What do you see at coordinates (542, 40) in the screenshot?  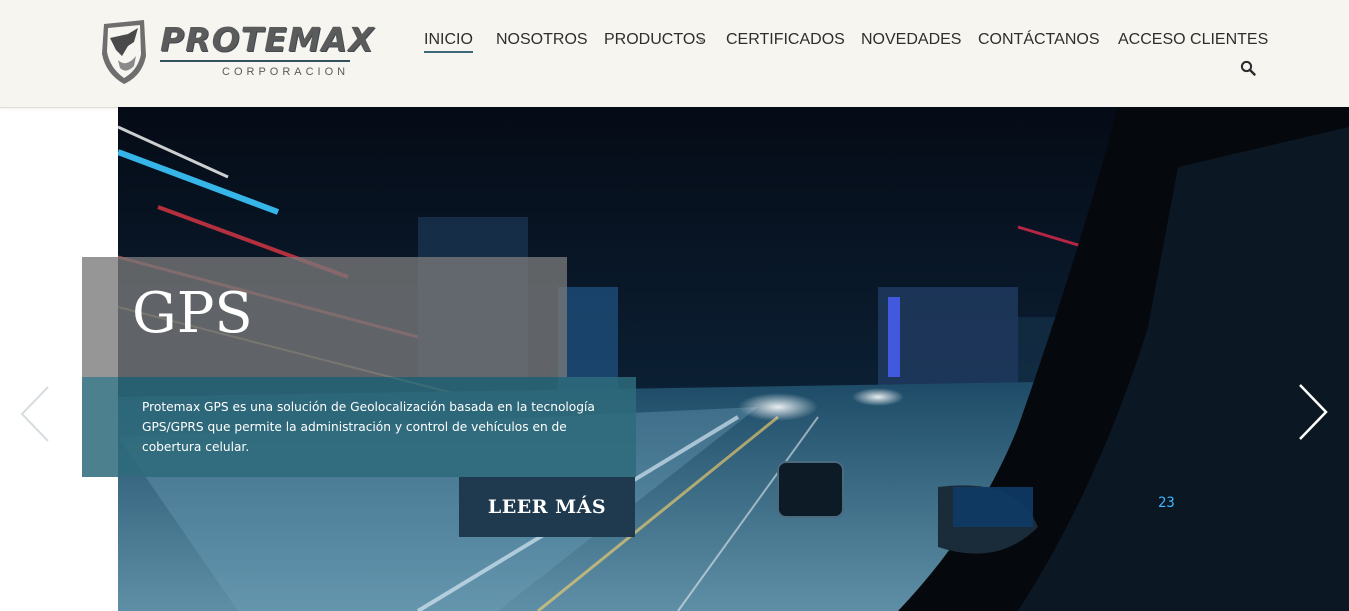 I see `nav-item-nosotros: NOSOTROS` at bounding box center [542, 40].